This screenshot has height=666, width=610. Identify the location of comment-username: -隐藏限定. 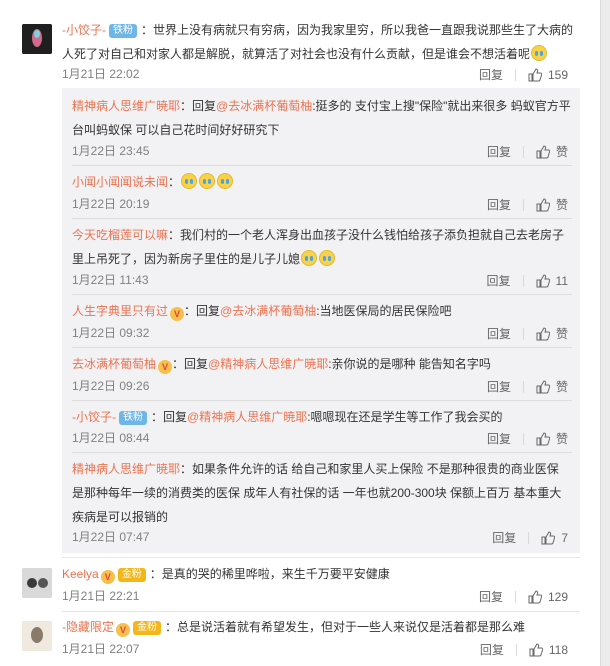
(88, 627).